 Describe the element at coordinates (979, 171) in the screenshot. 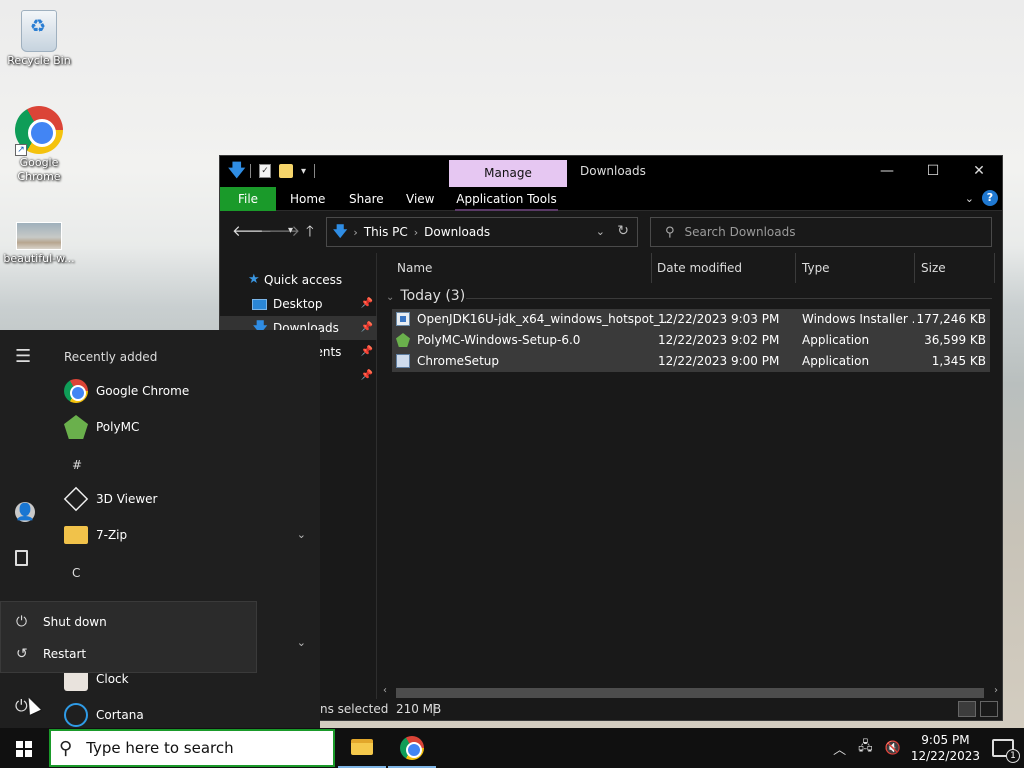

I see `close-button: ✕` at that location.